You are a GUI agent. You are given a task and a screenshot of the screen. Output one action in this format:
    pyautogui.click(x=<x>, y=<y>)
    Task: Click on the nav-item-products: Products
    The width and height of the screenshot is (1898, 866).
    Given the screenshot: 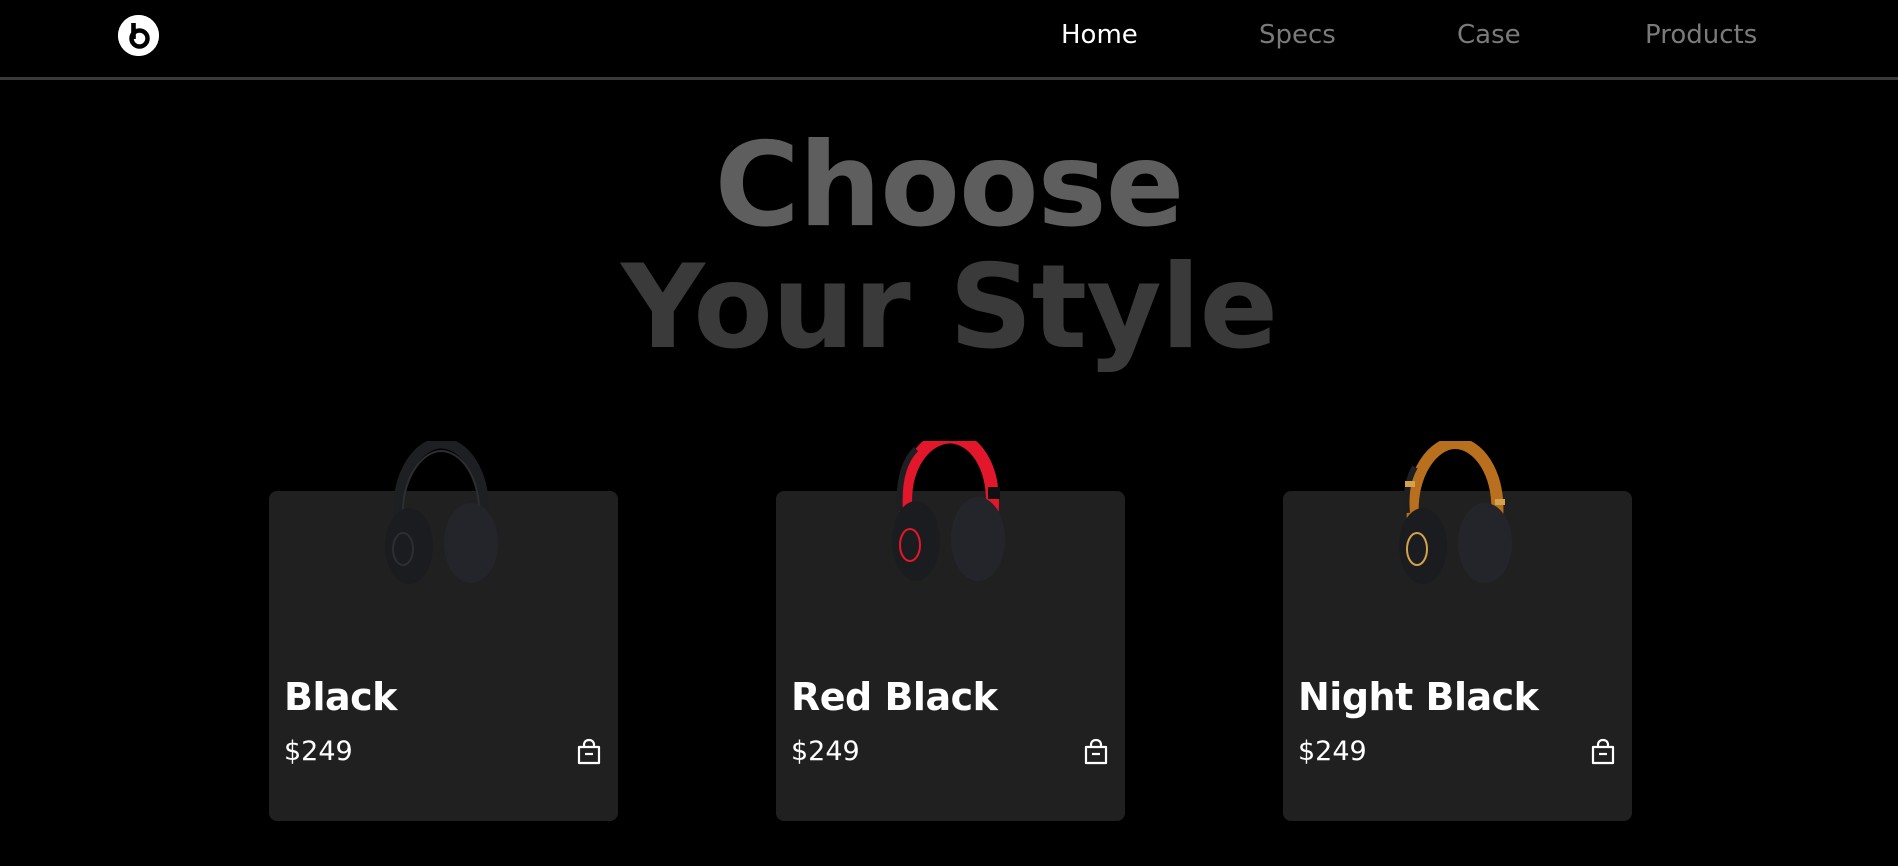 What is the action you would take?
    pyautogui.click(x=1701, y=35)
    